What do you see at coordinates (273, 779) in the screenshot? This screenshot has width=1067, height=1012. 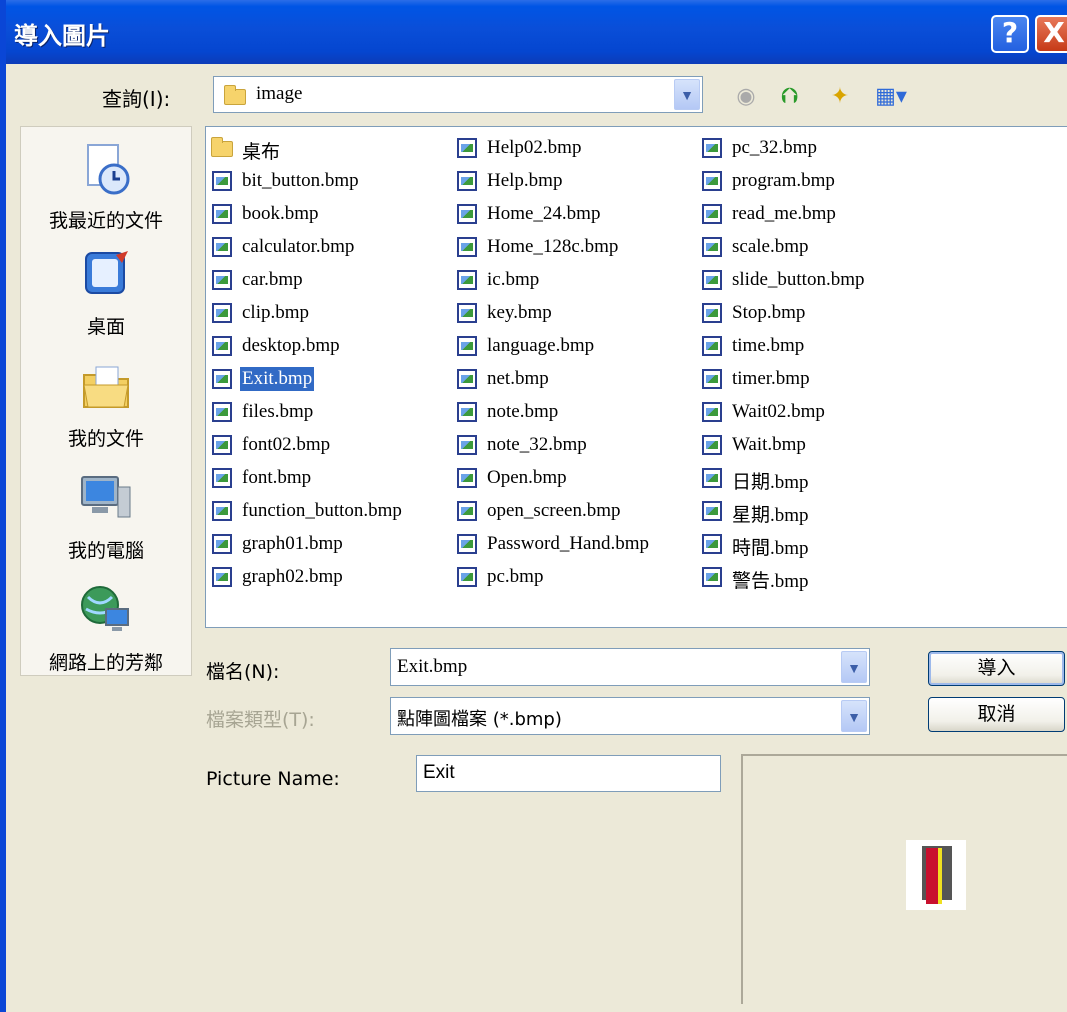 I see `picture-name-label: Picture Name:` at bounding box center [273, 779].